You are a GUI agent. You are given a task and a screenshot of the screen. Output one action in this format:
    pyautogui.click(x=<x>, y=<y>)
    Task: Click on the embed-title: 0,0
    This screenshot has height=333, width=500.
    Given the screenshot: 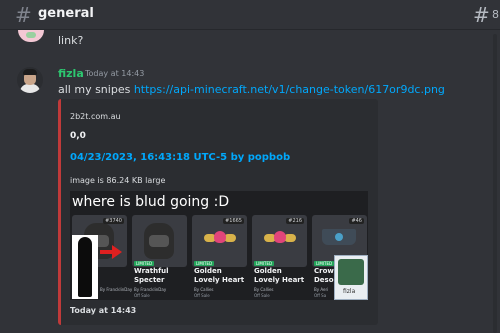 What is the action you would take?
    pyautogui.click(x=78, y=136)
    